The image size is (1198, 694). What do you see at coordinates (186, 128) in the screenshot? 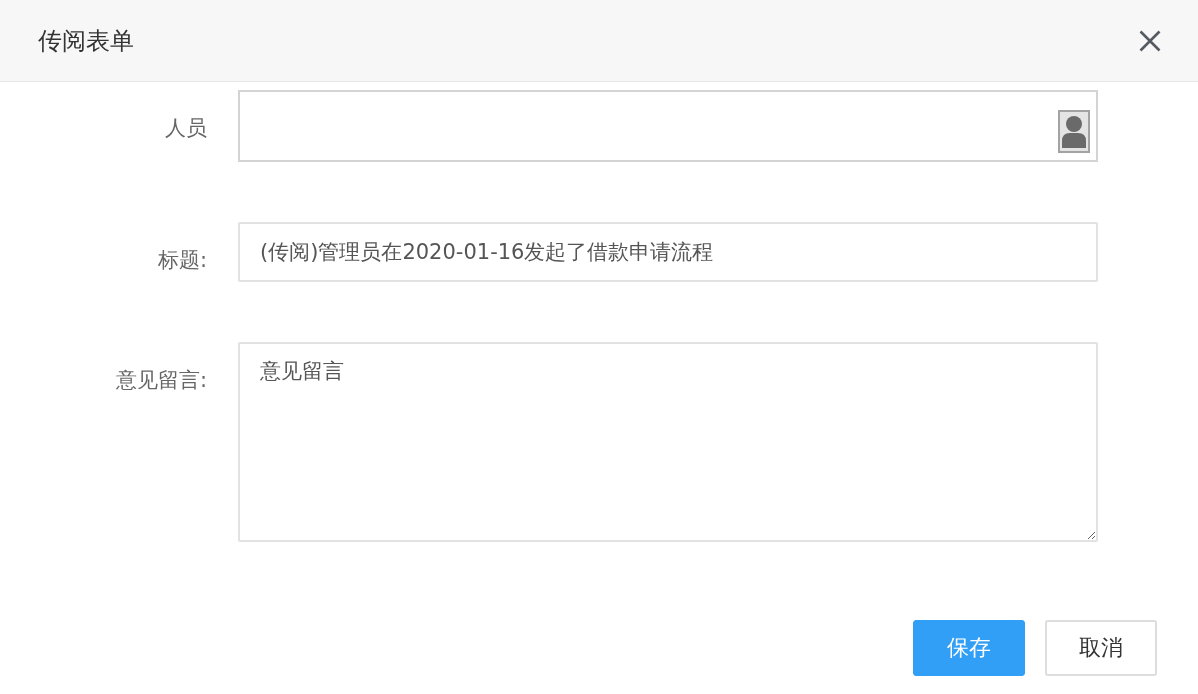
I see `field-label: 人员` at bounding box center [186, 128].